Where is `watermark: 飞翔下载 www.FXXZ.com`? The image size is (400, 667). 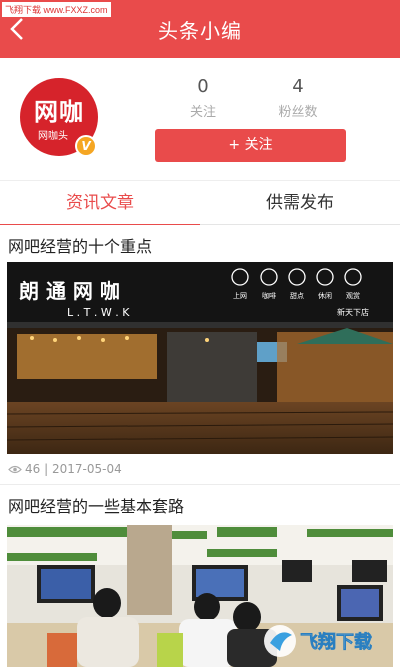
watermark: 飞翔下载 www.FXXZ.com is located at coordinates (56, 9).